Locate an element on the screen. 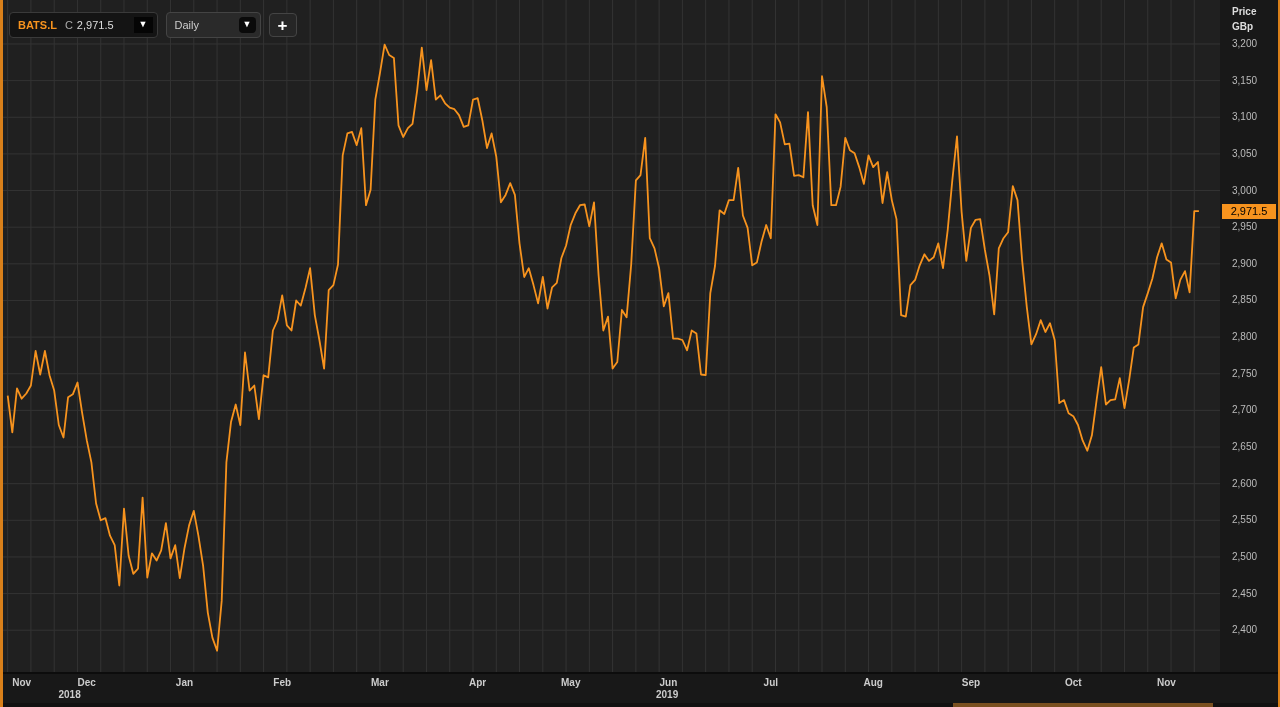 The height and width of the screenshot is (707, 1280). axis-label: 2,700 is located at coordinates (1245, 410).